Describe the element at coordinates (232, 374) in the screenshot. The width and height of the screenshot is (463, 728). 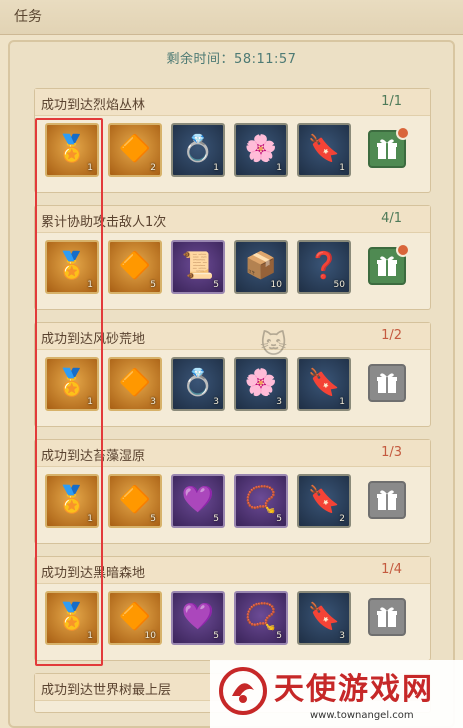
I see `task-card: 成功到达风砂荒地 1/2 🏅 1 🔶 3 💍 3 🌸 3 🔖 1` at that location.